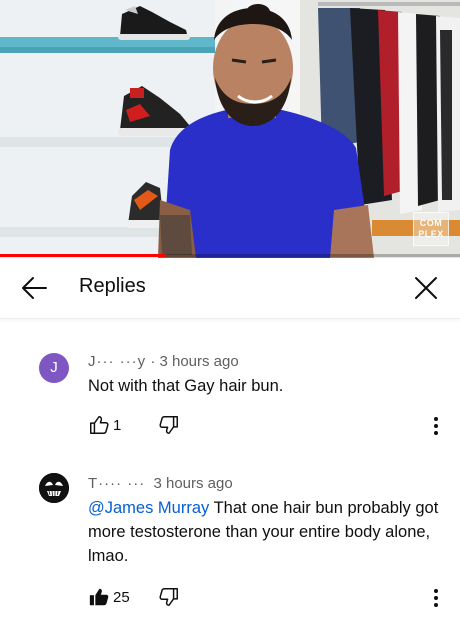  I want to click on comment-author: T···· ···, so click(116, 483).